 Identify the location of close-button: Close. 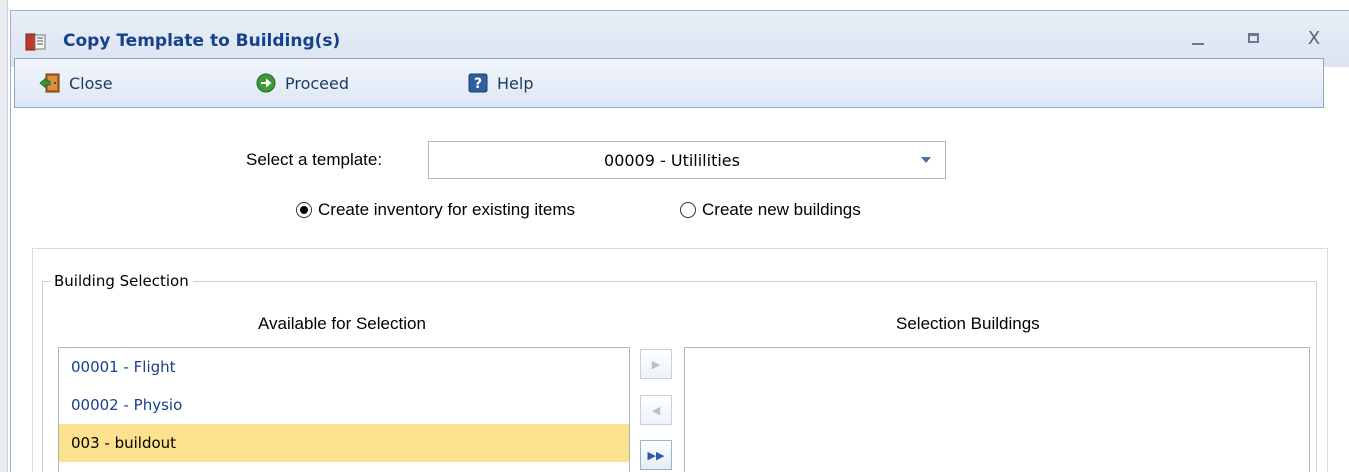
(76, 83).